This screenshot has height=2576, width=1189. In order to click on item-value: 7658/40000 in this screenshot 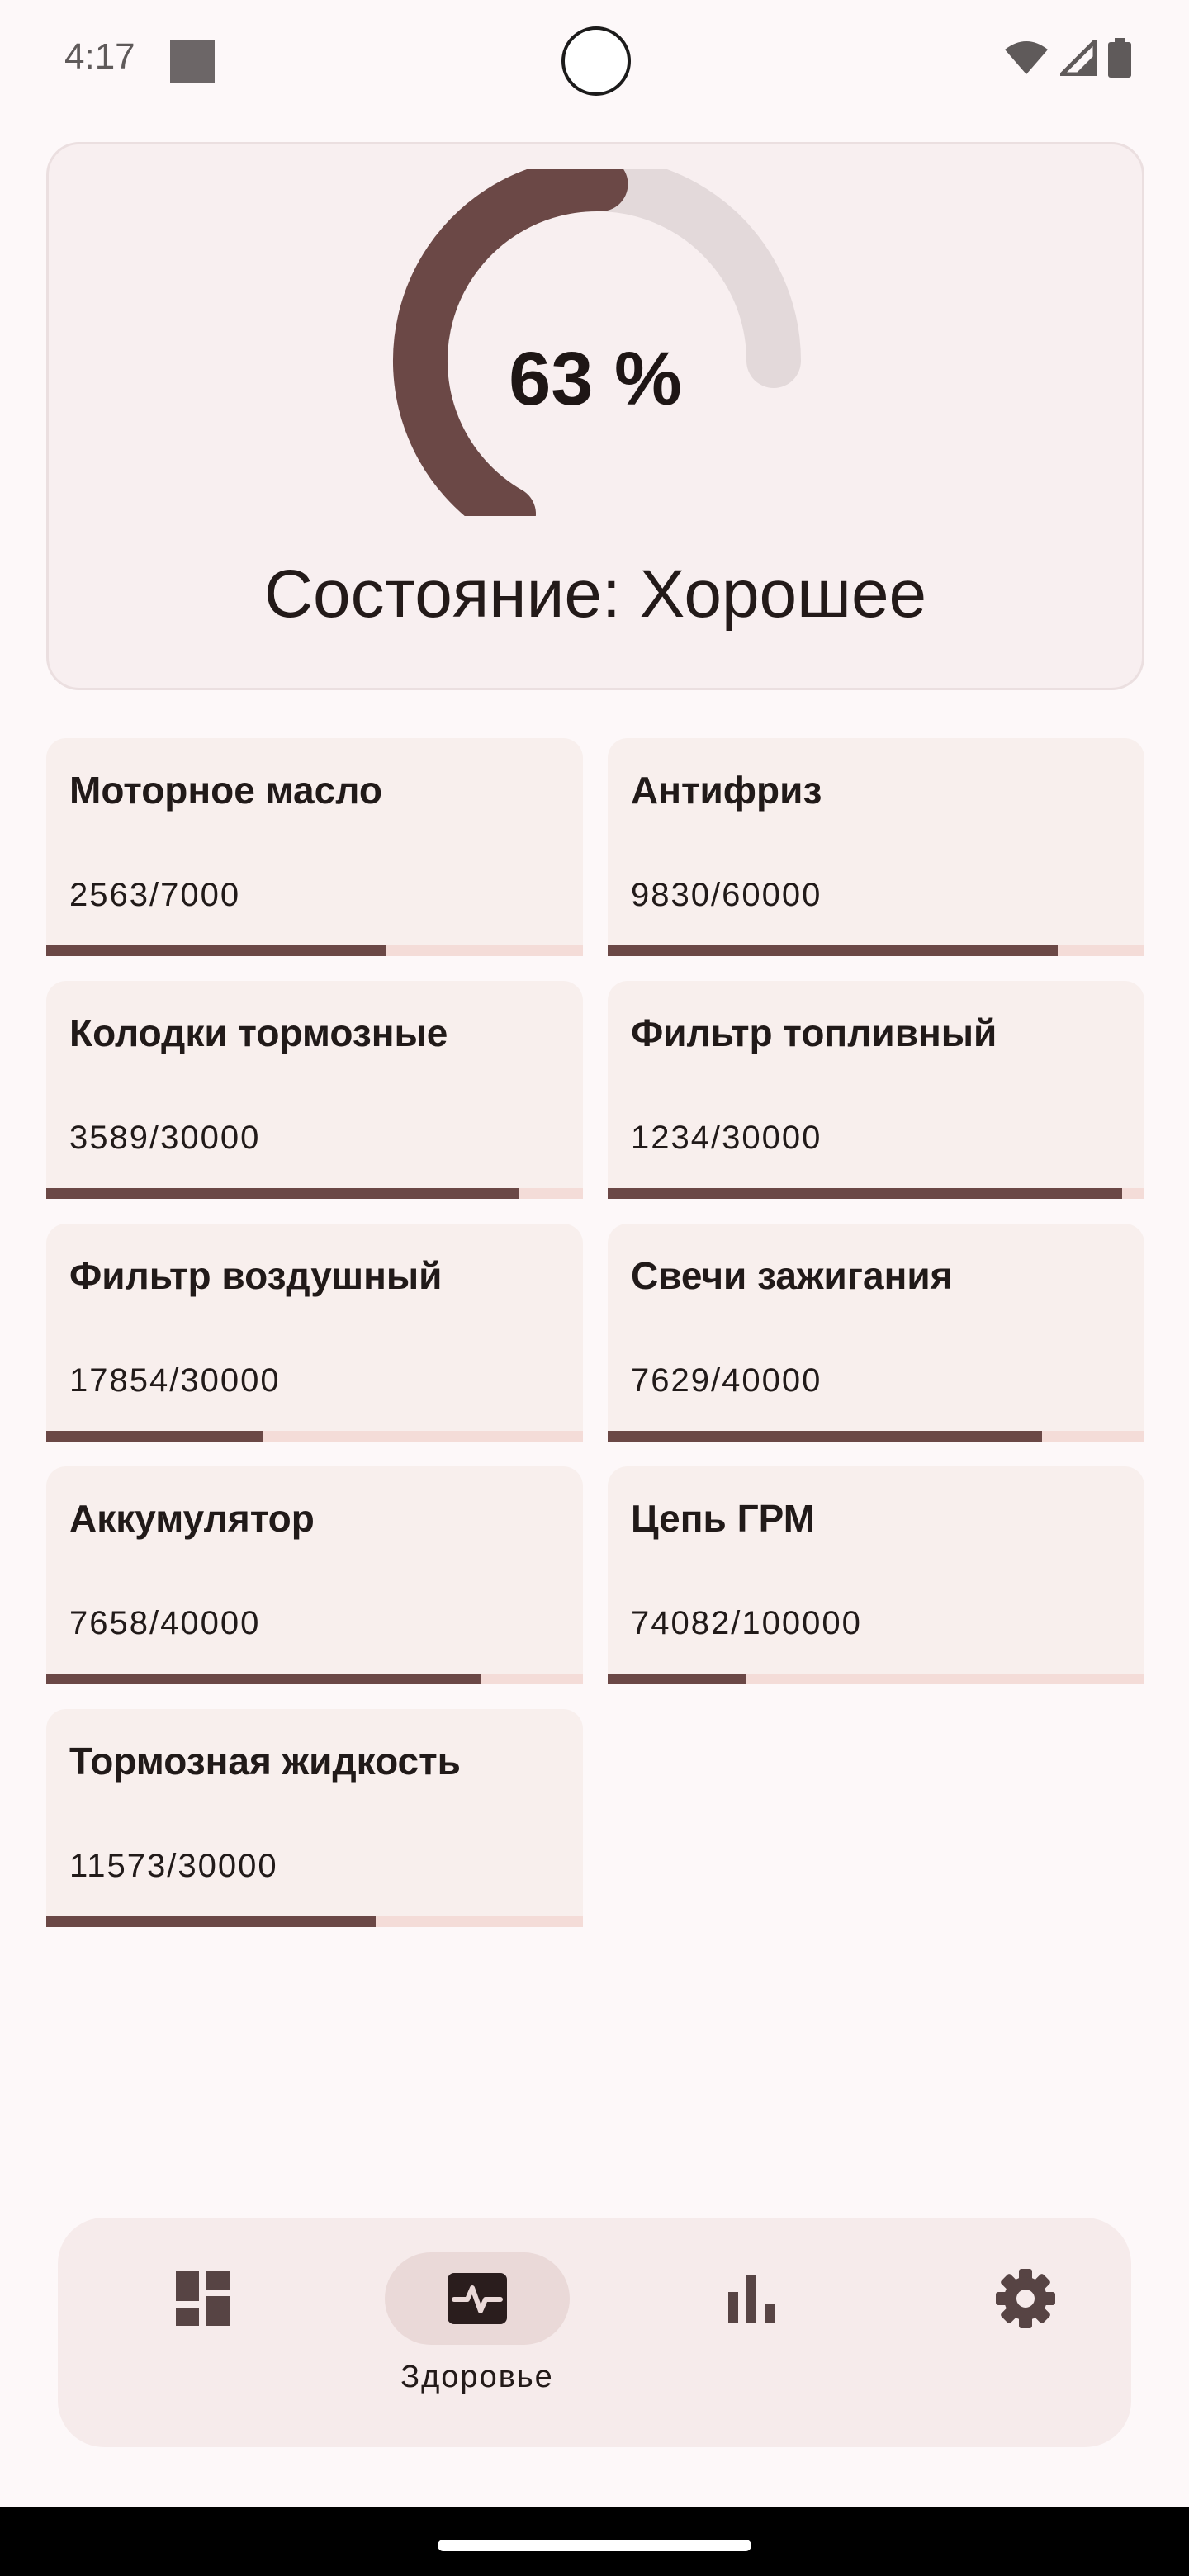, I will do `click(165, 1623)`.